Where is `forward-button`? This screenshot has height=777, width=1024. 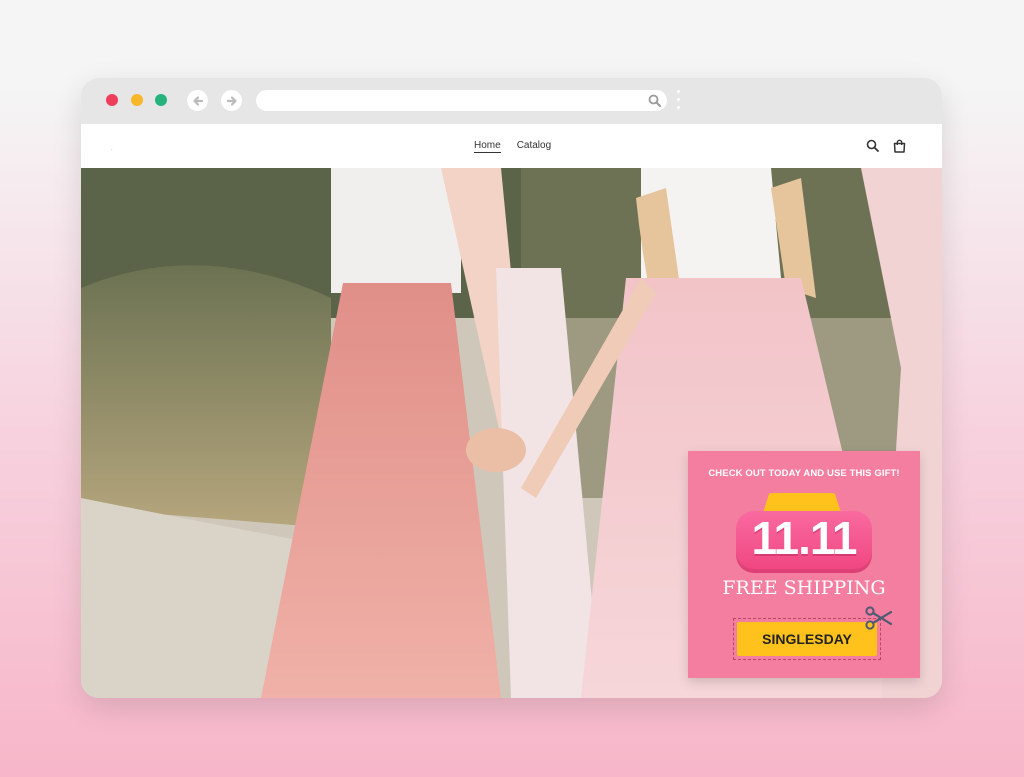
forward-button is located at coordinates (231, 100).